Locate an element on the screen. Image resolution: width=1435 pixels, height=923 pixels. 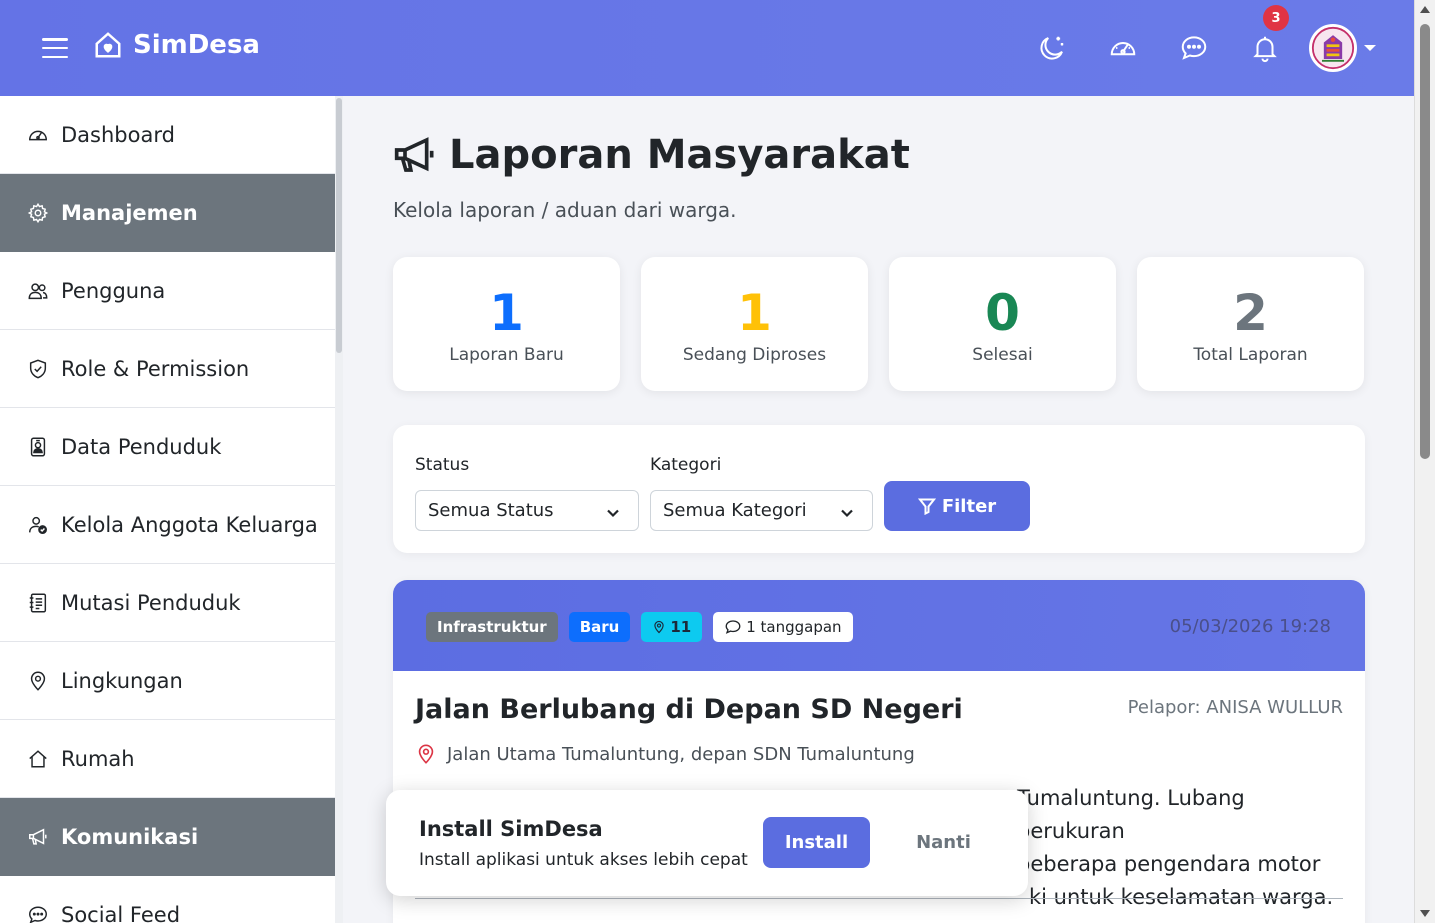
status-badge: Baru is located at coordinates (599, 627).